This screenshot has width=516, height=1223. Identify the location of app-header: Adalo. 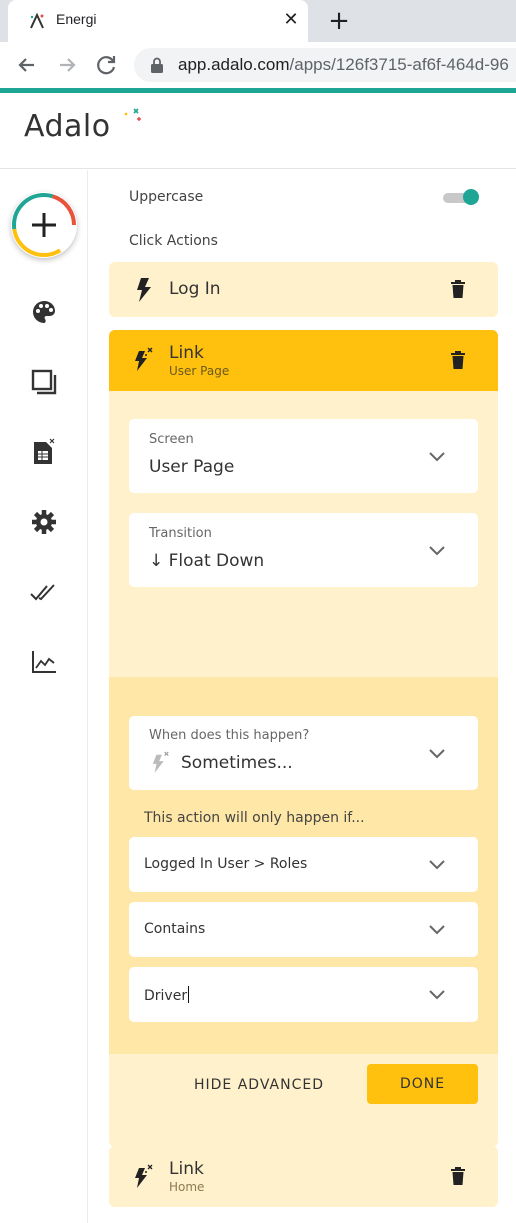
(258, 131).